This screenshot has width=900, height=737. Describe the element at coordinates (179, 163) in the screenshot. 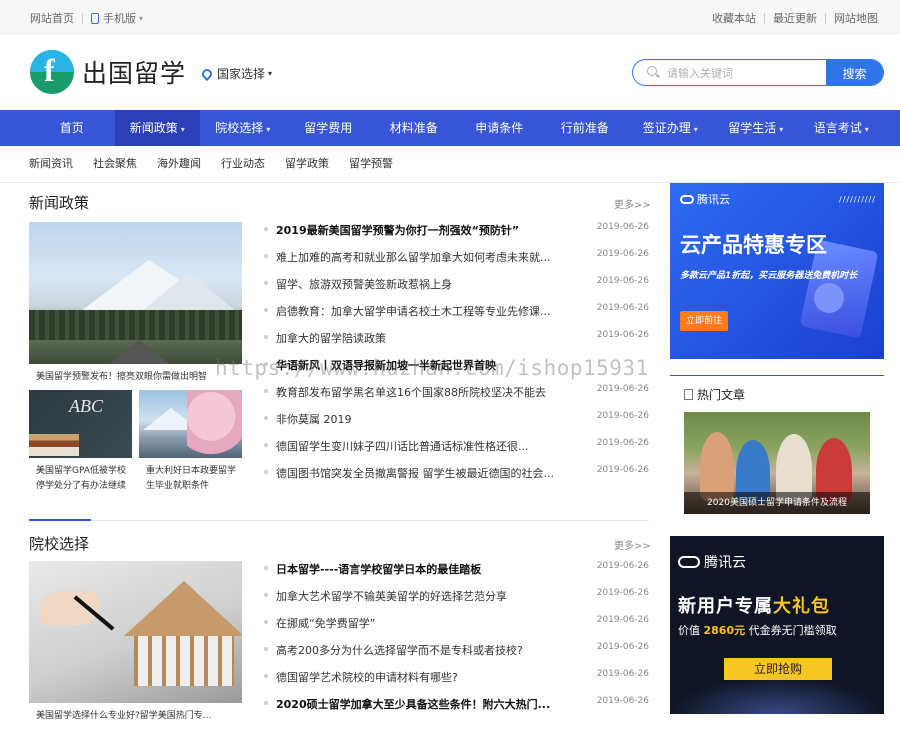

I see `subnav-item: 海外趣闻` at that location.